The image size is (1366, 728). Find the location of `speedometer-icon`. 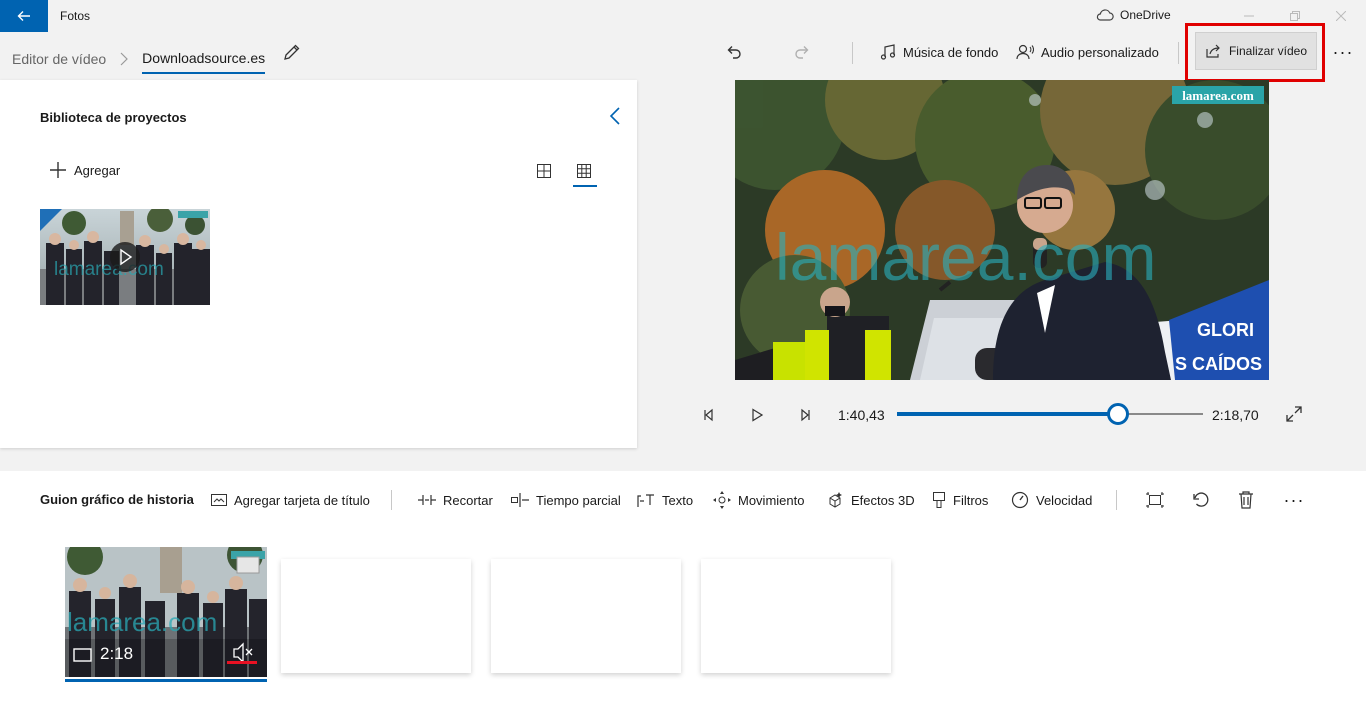

speedometer-icon is located at coordinates (1020, 500).